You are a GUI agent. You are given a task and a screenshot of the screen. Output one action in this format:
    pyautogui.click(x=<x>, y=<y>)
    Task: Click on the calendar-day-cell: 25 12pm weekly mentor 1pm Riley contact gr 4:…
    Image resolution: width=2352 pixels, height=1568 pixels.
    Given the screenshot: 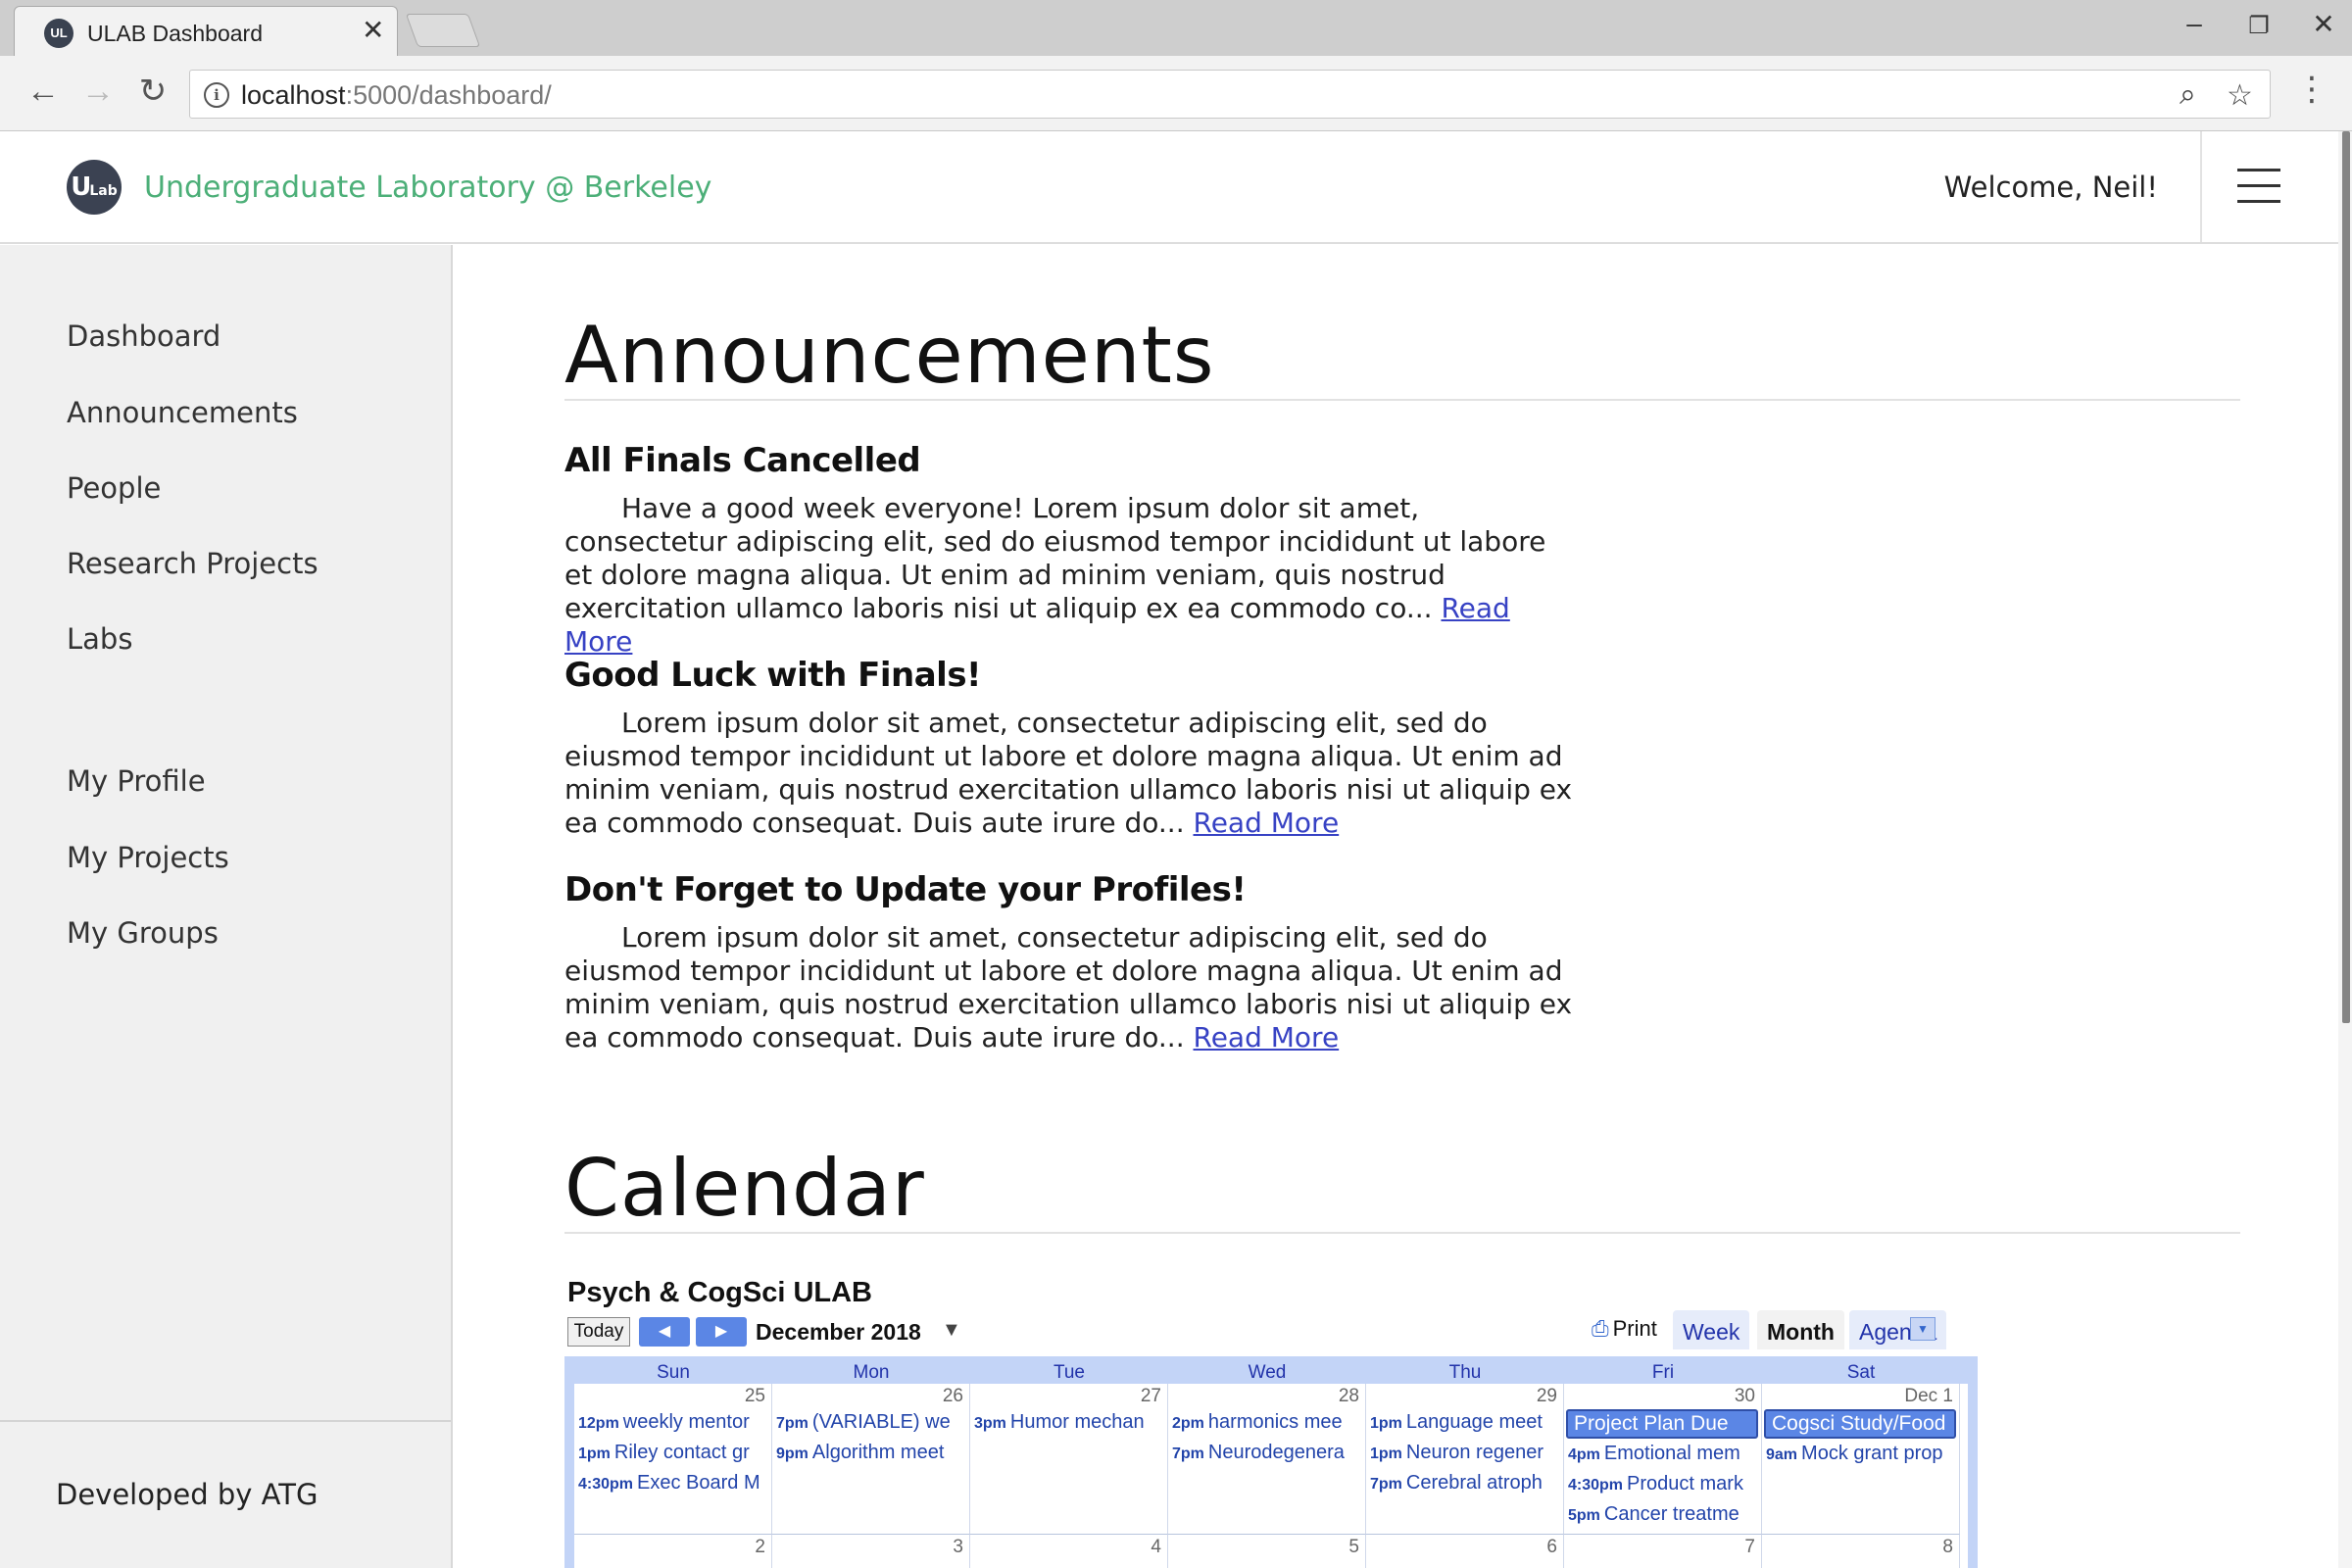 What is the action you would take?
    pyautogui.click(x=673, y=1459)
    